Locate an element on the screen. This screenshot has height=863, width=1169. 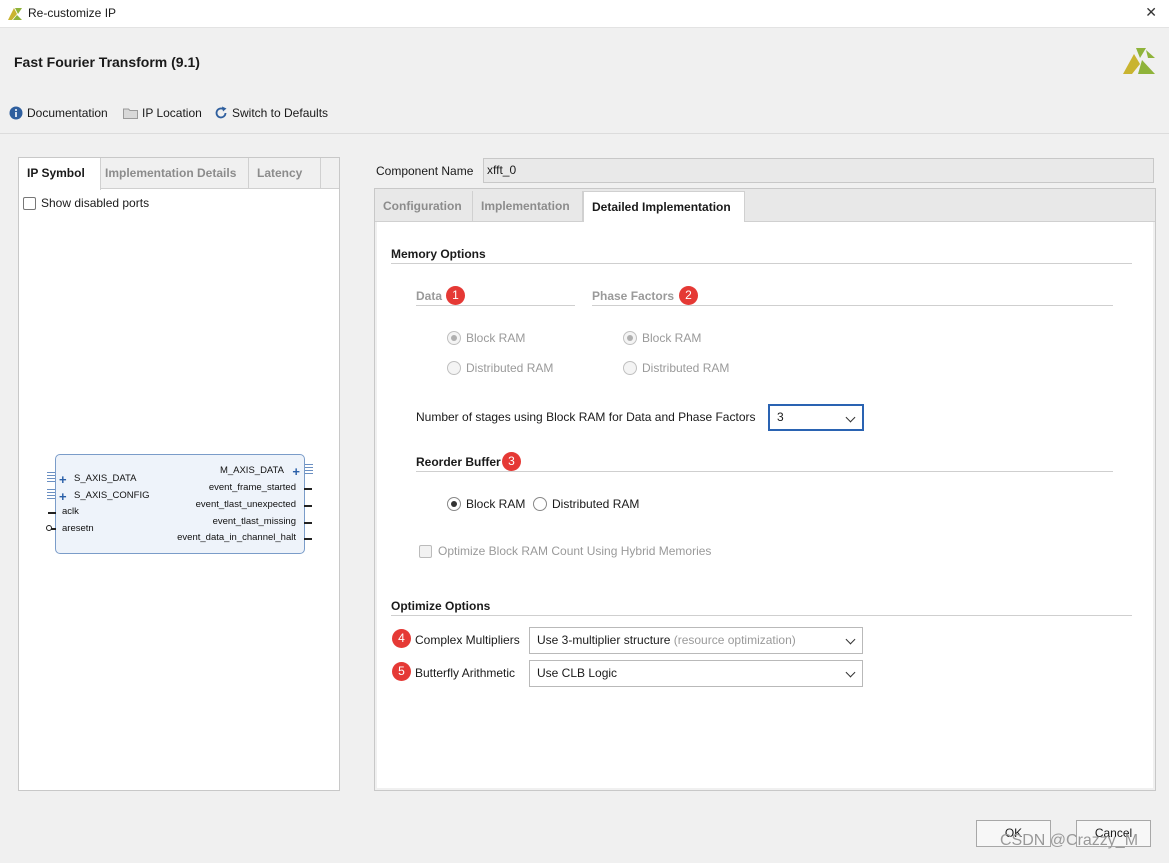
ip-location-button: IP Location is located at coordinates (162, 113).